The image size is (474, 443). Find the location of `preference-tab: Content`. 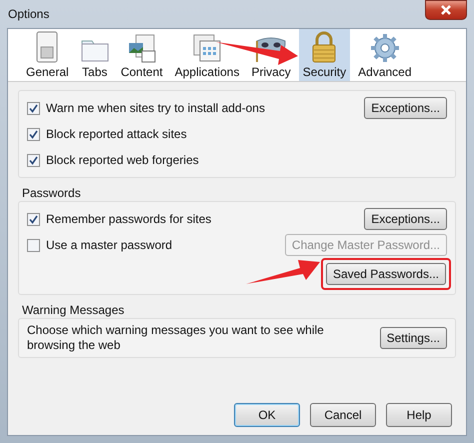

preference-tab: Content is located at coordinates (141, 55).